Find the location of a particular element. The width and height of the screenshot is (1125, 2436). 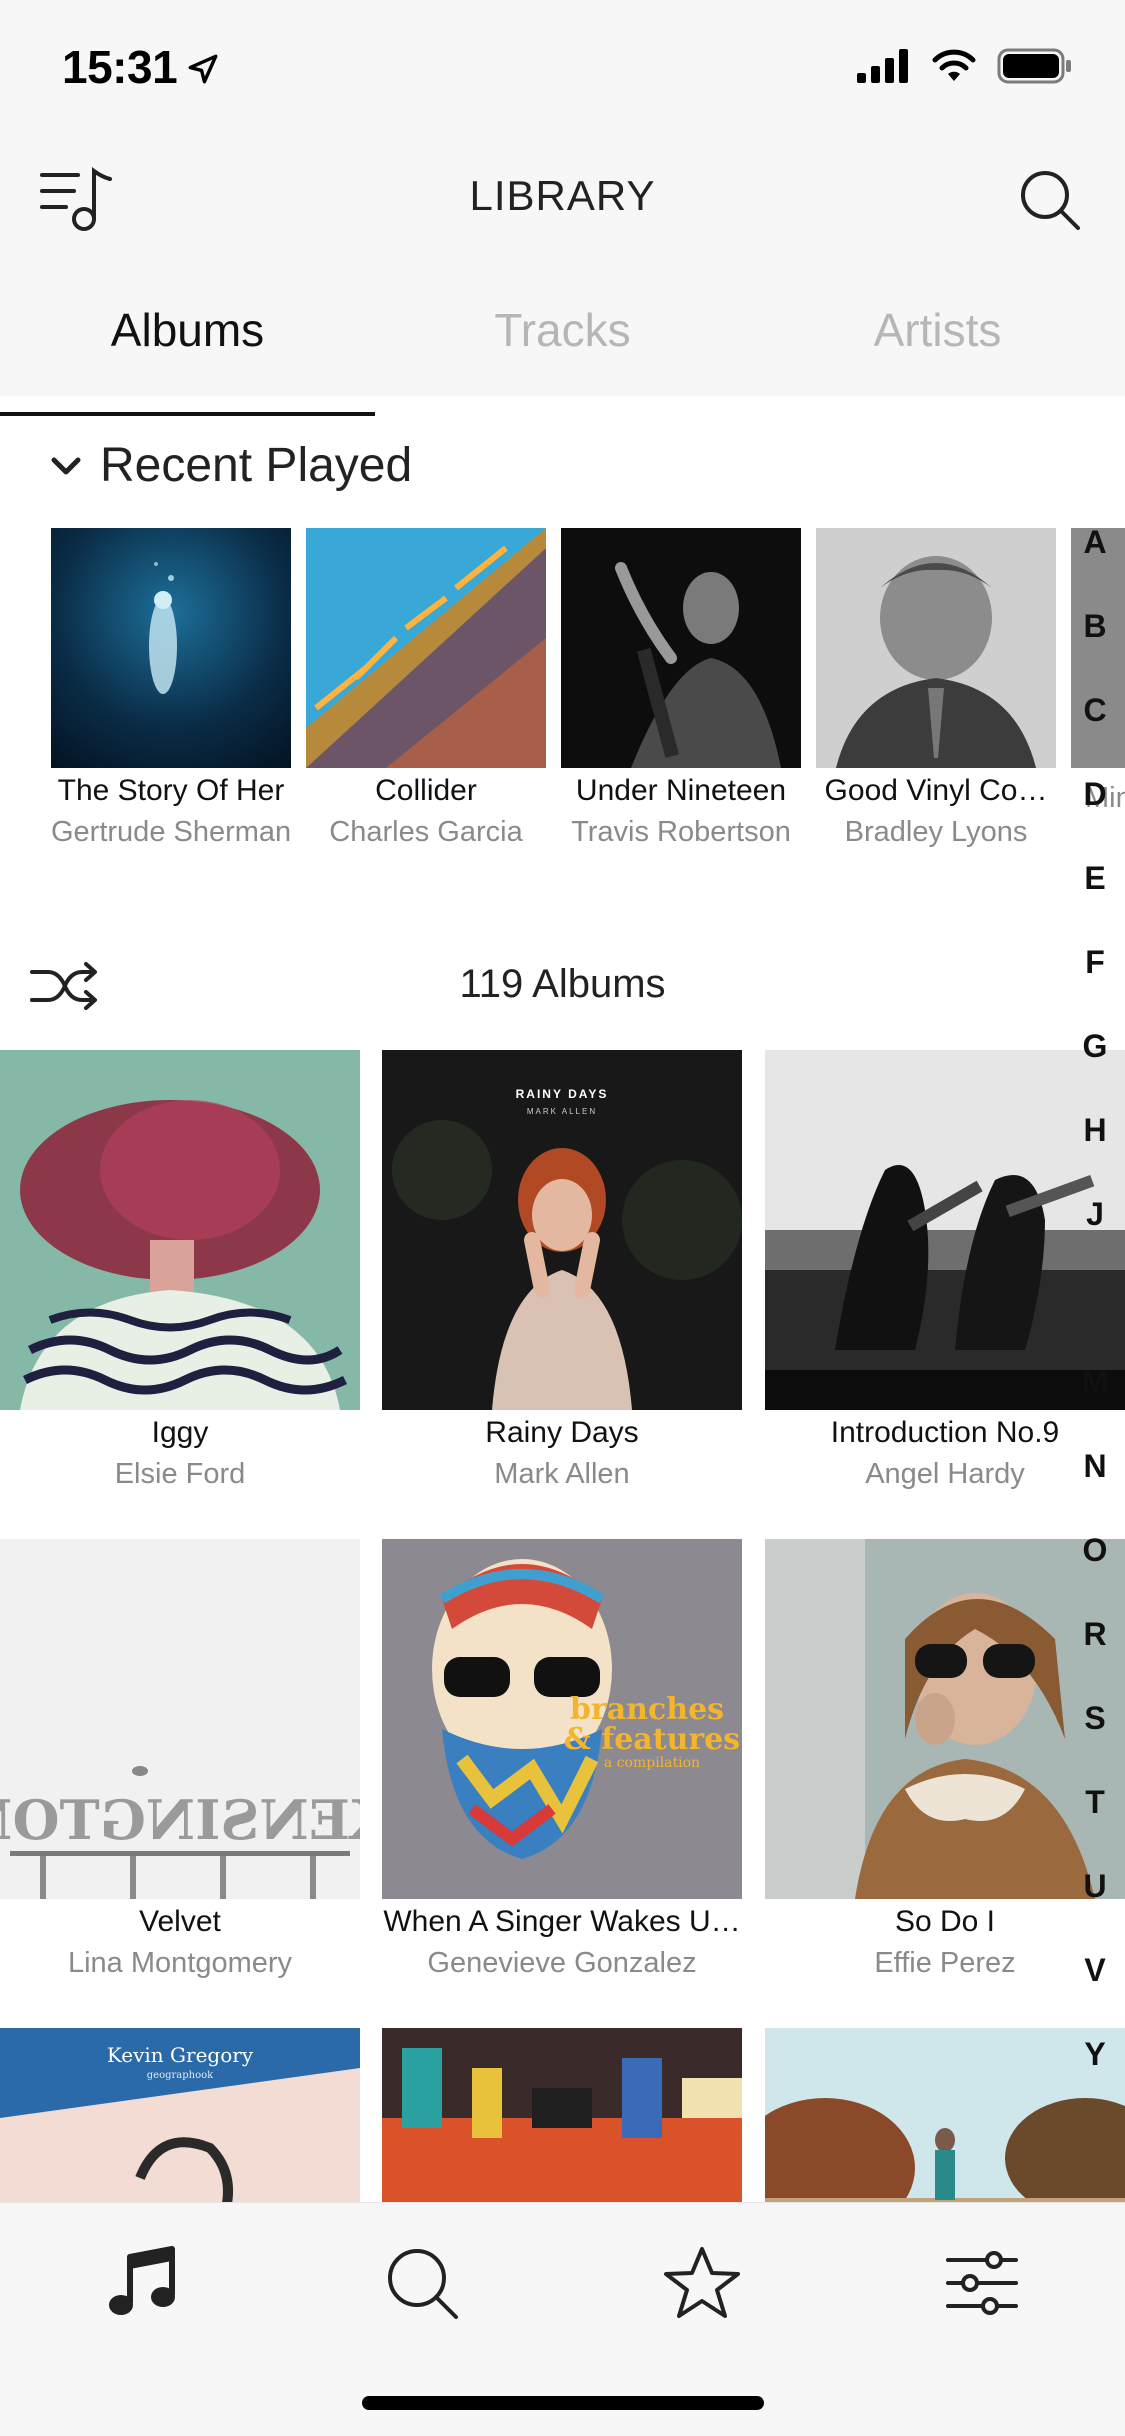

index-letter: U is located at coordinates (1095, 1886).